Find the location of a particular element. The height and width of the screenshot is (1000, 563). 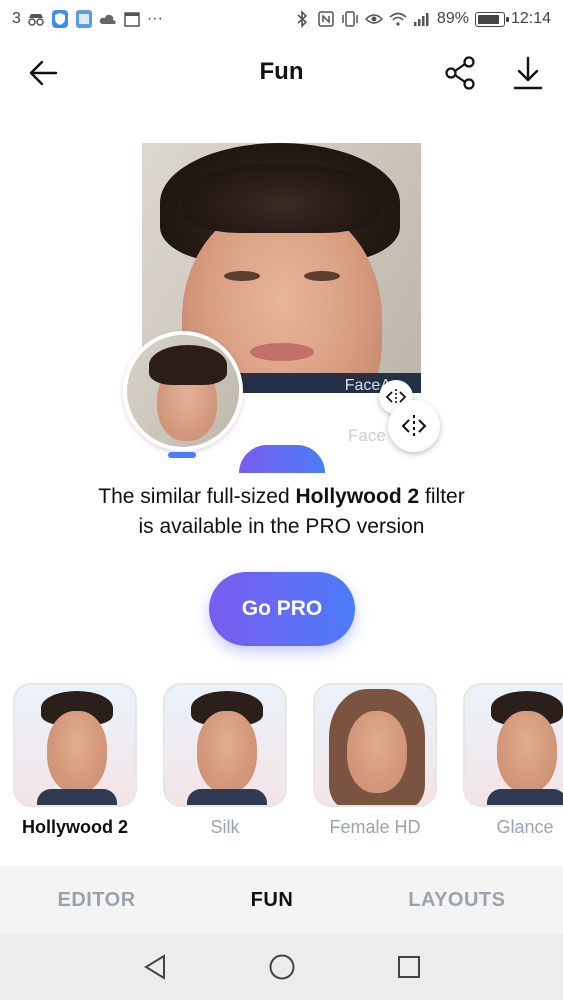

gallery-app-icon is located at coordinates (84, 19).